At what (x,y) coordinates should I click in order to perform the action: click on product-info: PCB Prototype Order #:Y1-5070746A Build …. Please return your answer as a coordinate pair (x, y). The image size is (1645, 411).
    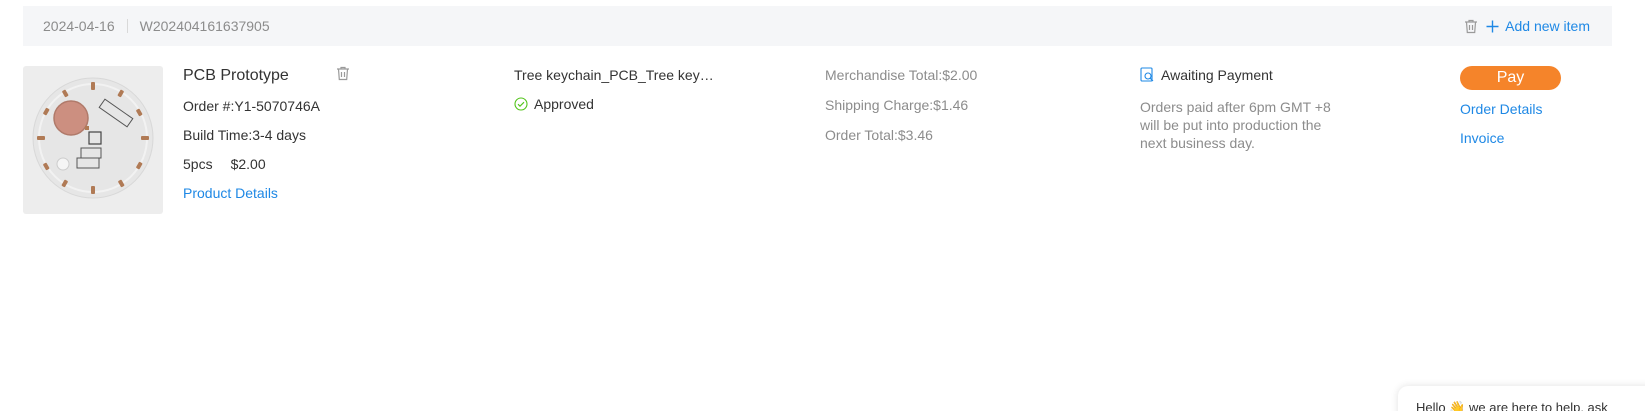
    Looking at the image, I should click on (283, 140).